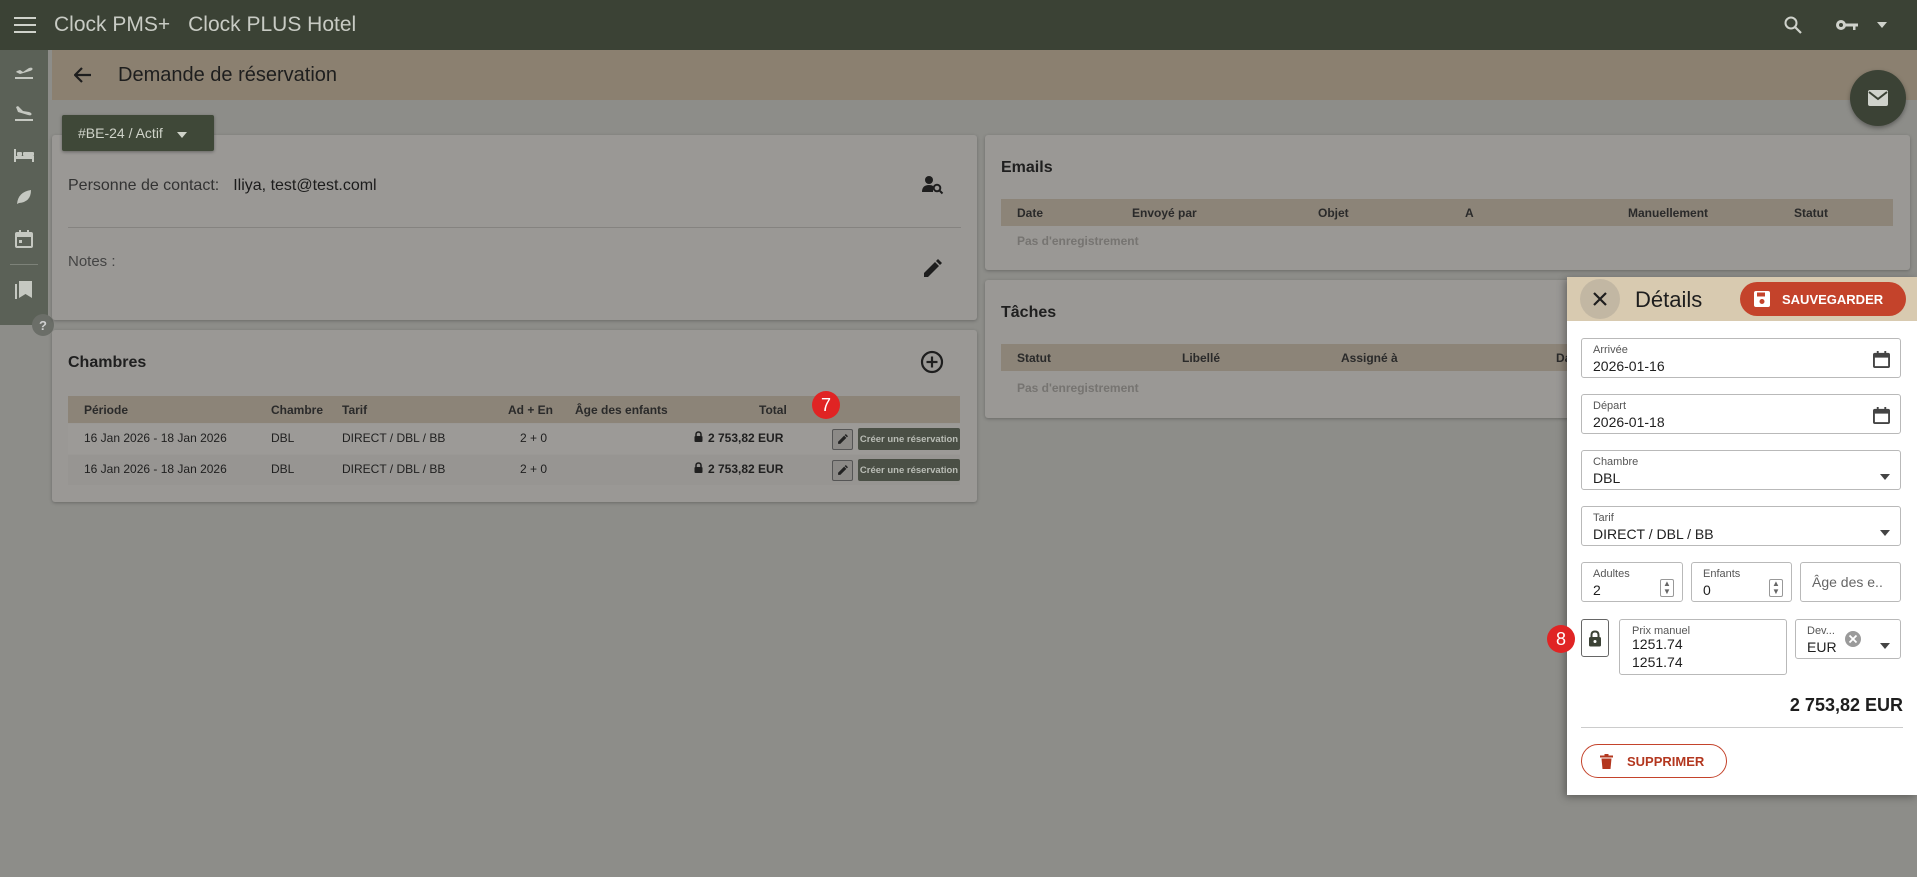  Describe the element at coordinates (1632, 582) in the screenshot. I see `adults-stepper: Adultes 2 ▲ ▼` at that location.